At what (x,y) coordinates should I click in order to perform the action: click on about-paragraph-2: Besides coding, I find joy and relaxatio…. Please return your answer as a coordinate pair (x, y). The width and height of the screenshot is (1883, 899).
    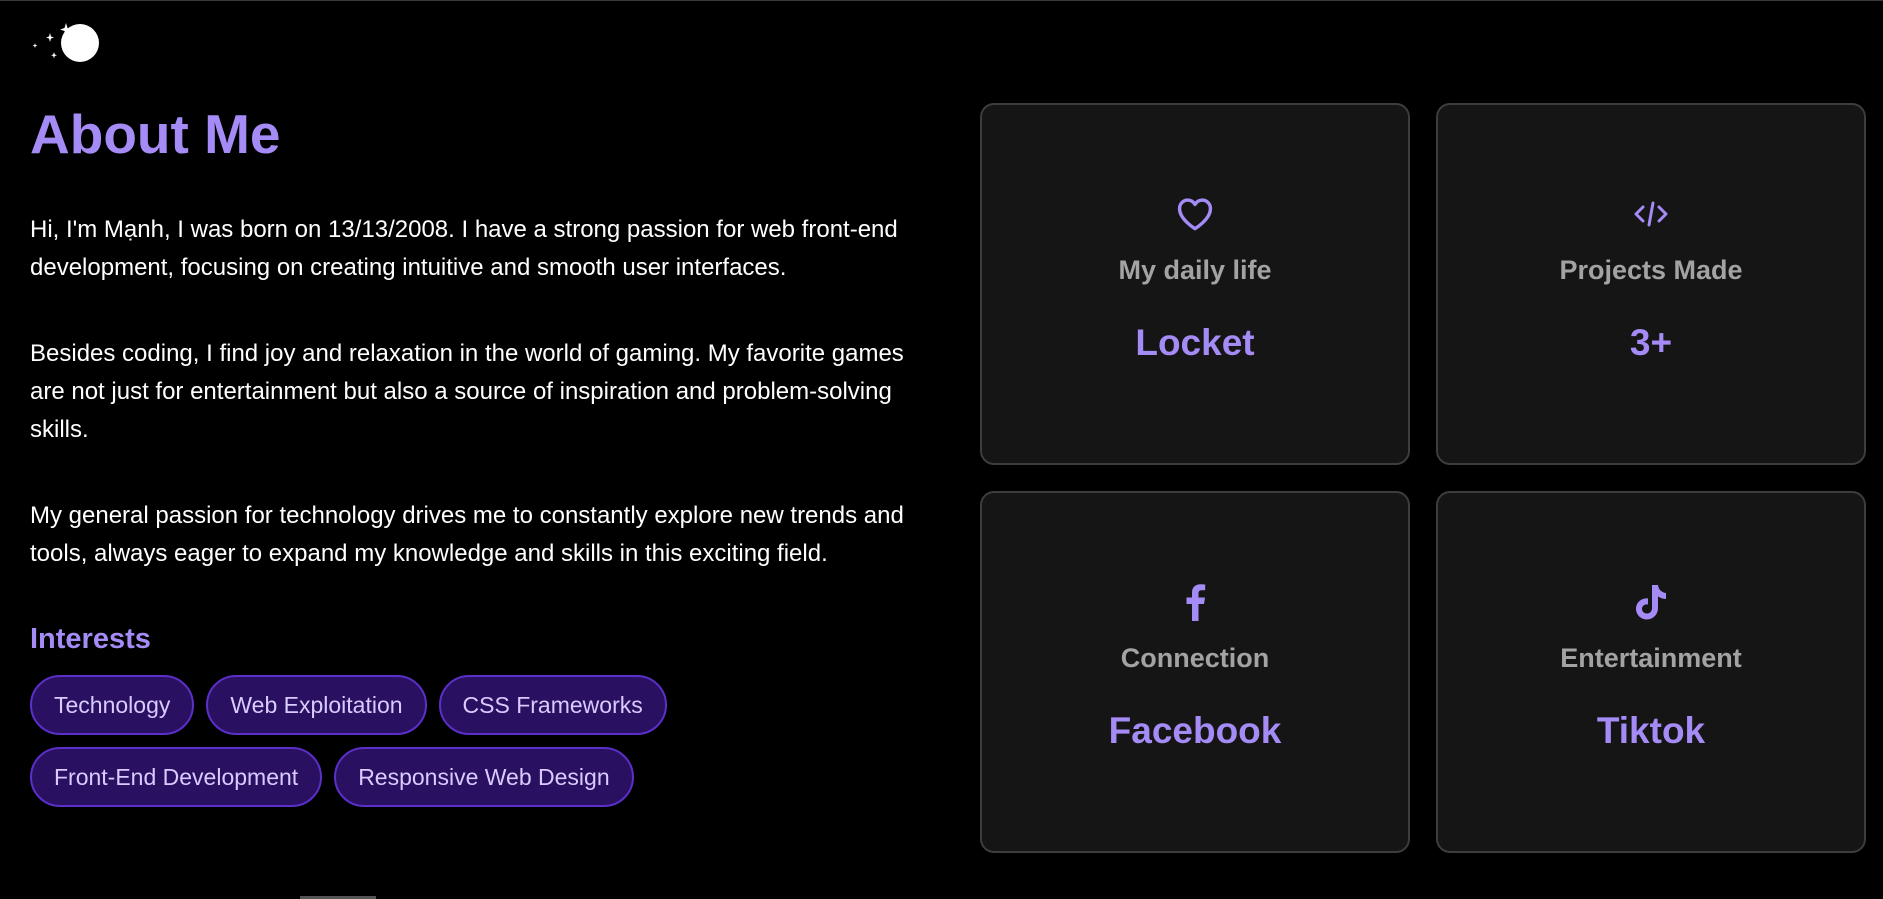
    Looking at the image, I should click on (467, 391).